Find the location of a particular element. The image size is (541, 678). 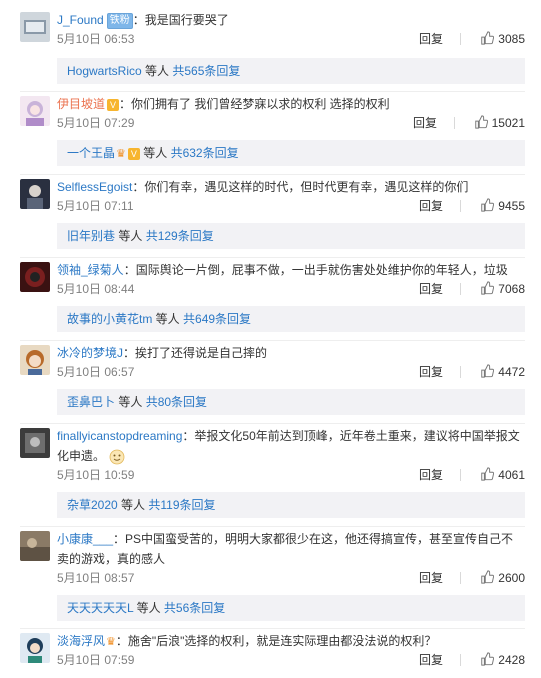

like-button: 2600 is located at coordinates (502, 578).